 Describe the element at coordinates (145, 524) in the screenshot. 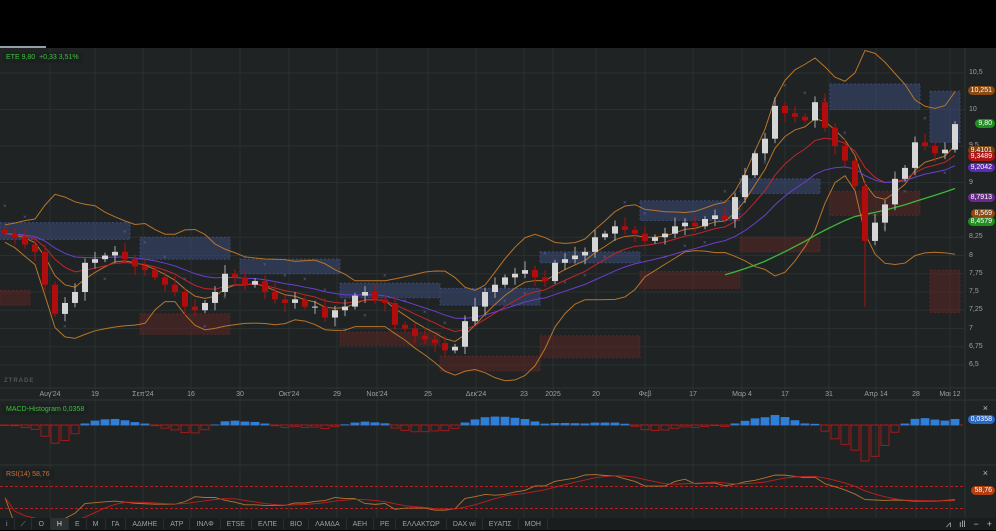

I see `symbol-tab: ΑΔΜΗΕ` at that location.